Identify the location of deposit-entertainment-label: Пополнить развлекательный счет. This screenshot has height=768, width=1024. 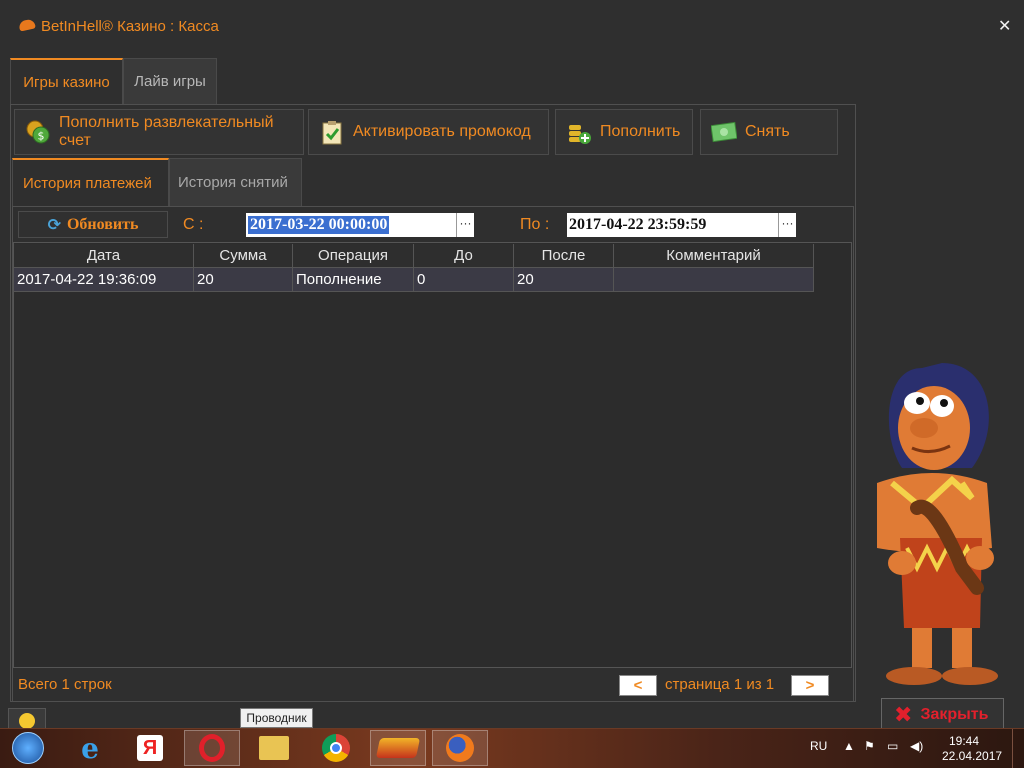
(166, 131).